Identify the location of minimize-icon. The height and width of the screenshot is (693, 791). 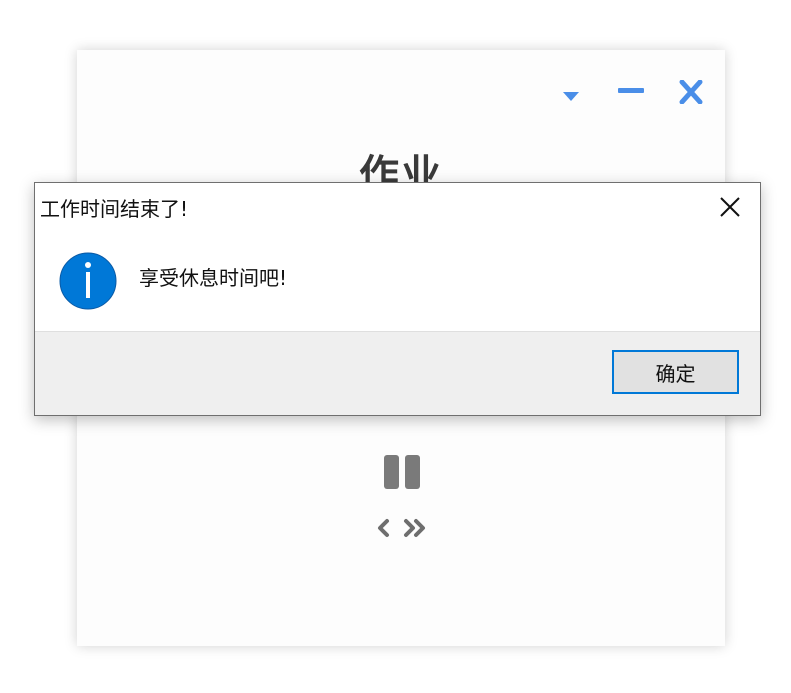
(631, 90).